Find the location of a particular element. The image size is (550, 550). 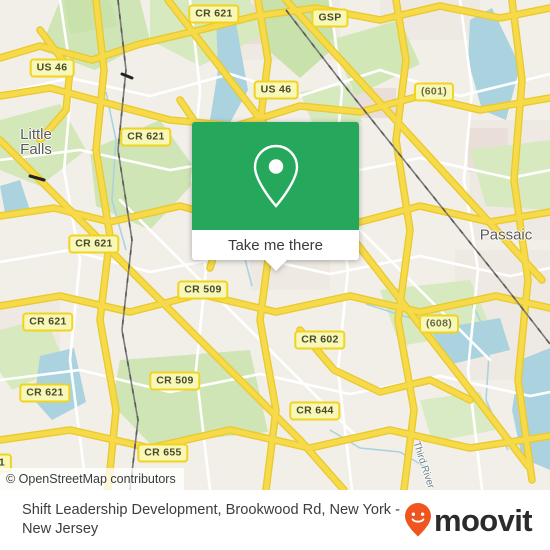

moovit-smiley-pin-icon is located at coordinates (417, 520).